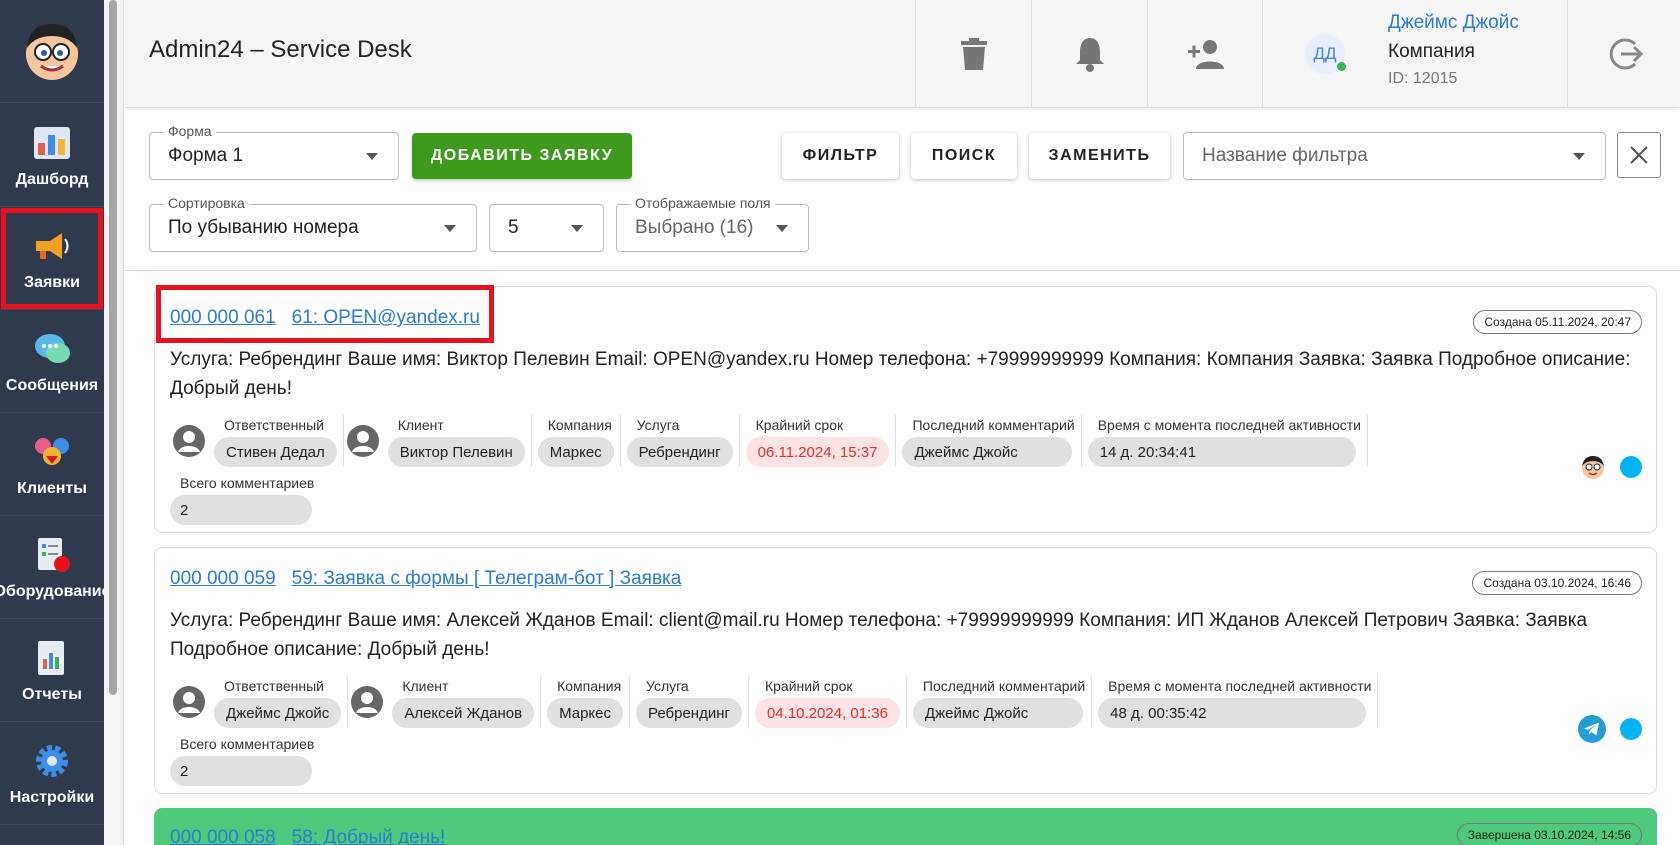  Describe the element at coordinates (1557, 322) in the screenshot. I see `created-date-badge: Создана 05.11.2024, 20:47` at that location.